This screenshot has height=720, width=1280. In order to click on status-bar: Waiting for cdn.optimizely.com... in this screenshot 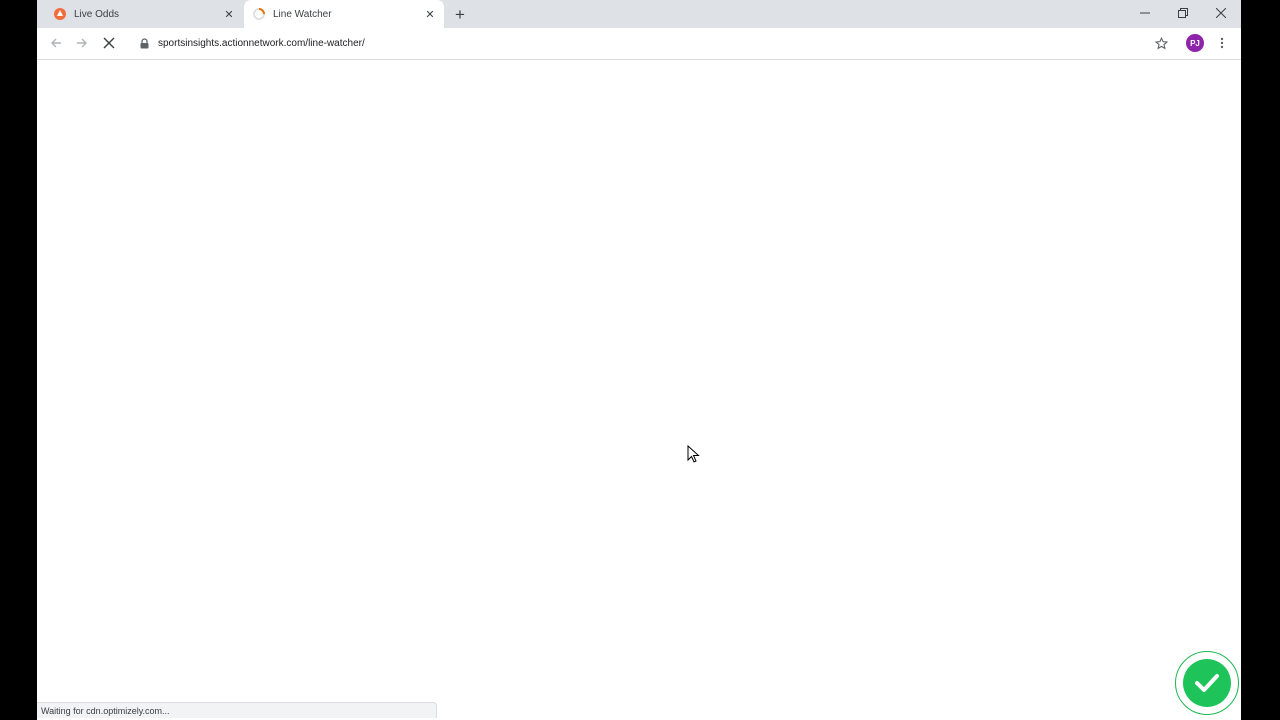, I will do `click(237, 710)`.